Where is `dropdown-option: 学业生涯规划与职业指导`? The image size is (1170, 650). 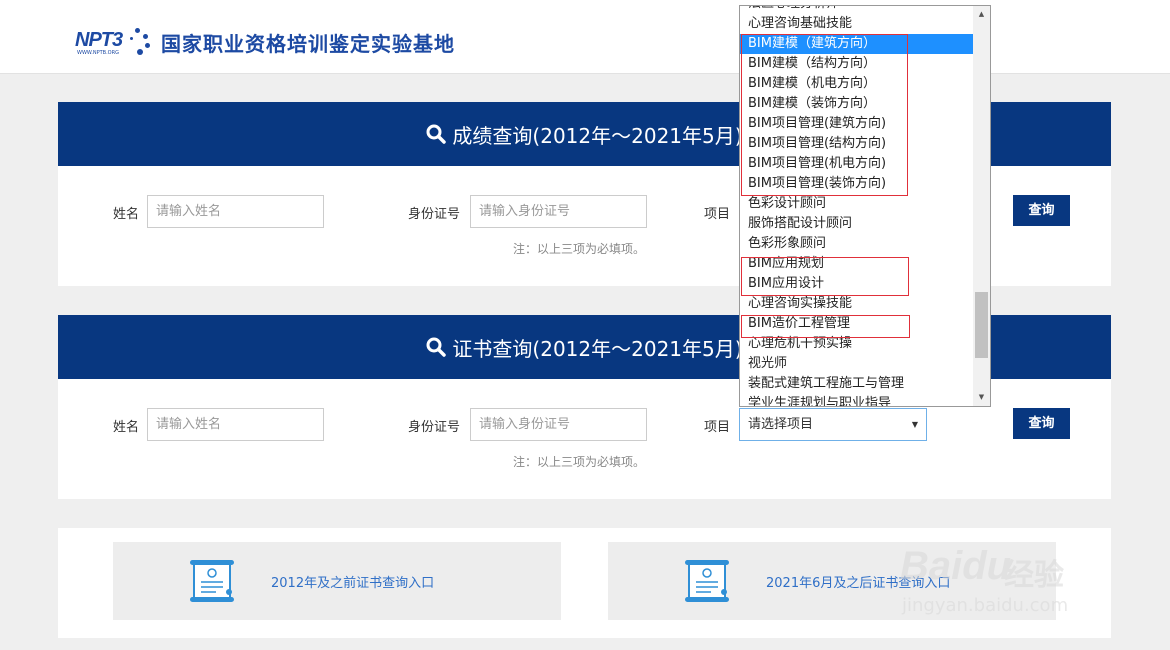
dropdown-option: 学业生涯规划与职业指导 is located at coordinates (857, 400).